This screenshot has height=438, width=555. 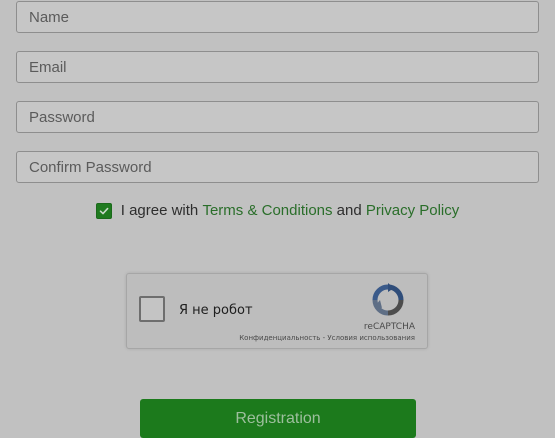 I want to click on agree-conjunction-text: and, so click(x=349, y=210).